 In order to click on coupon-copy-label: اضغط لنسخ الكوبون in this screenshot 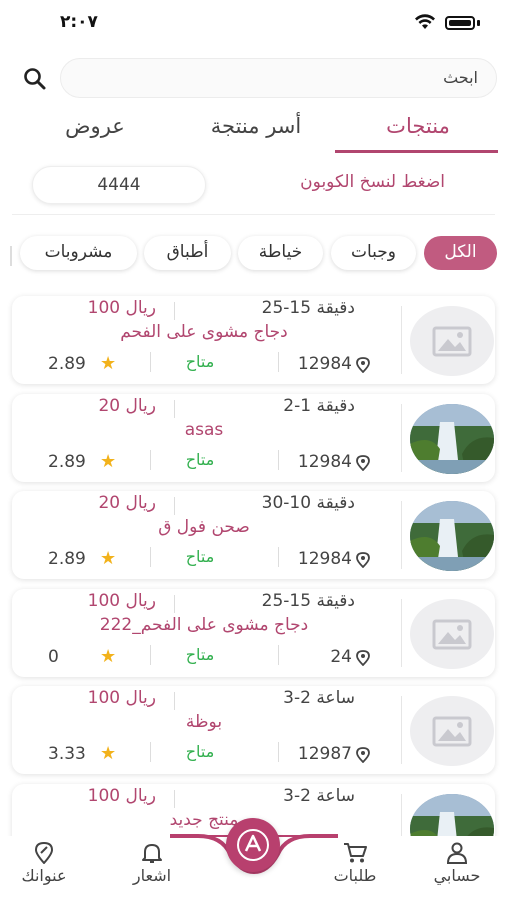, I will do `click(332, 182)`.